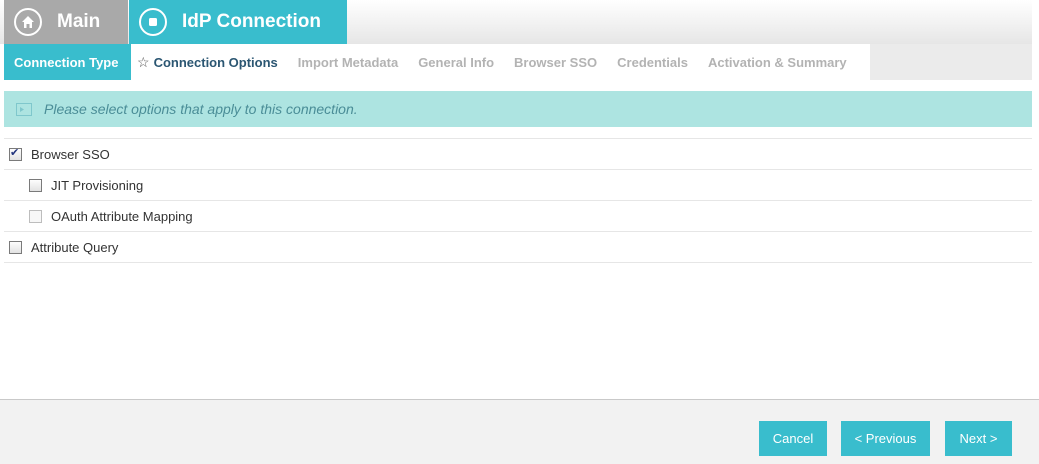 The height and width of the screenshot is (464, 1039). I want to click on star-icon: ☆, so click(143, 61).